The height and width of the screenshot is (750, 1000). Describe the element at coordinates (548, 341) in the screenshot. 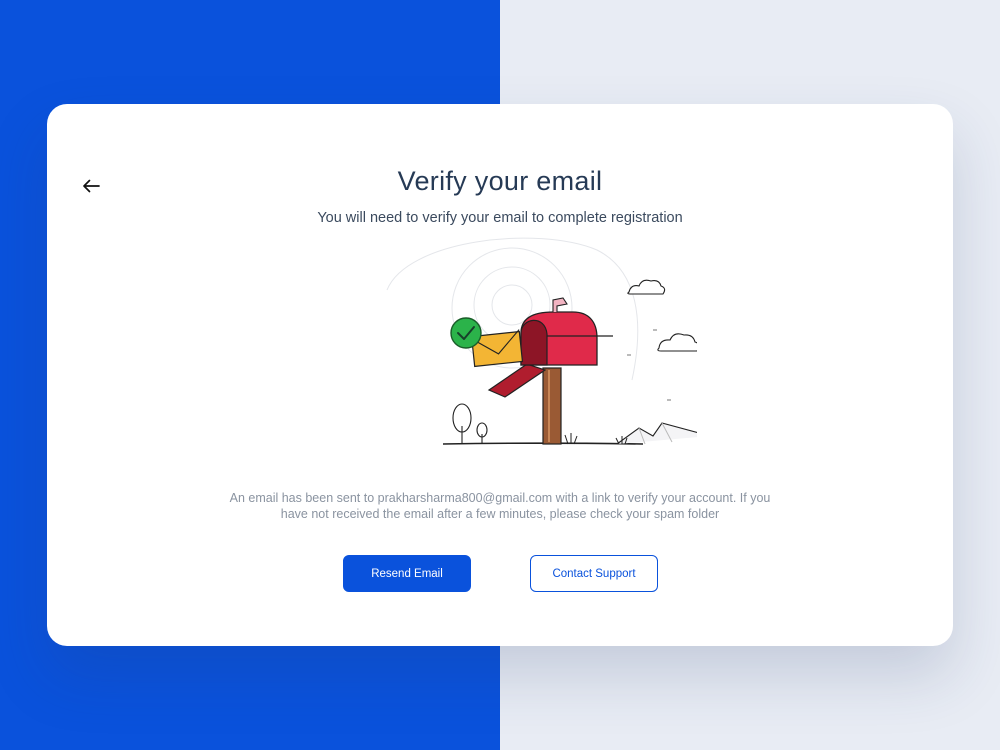

I see `mailbox-drawing` at that location.